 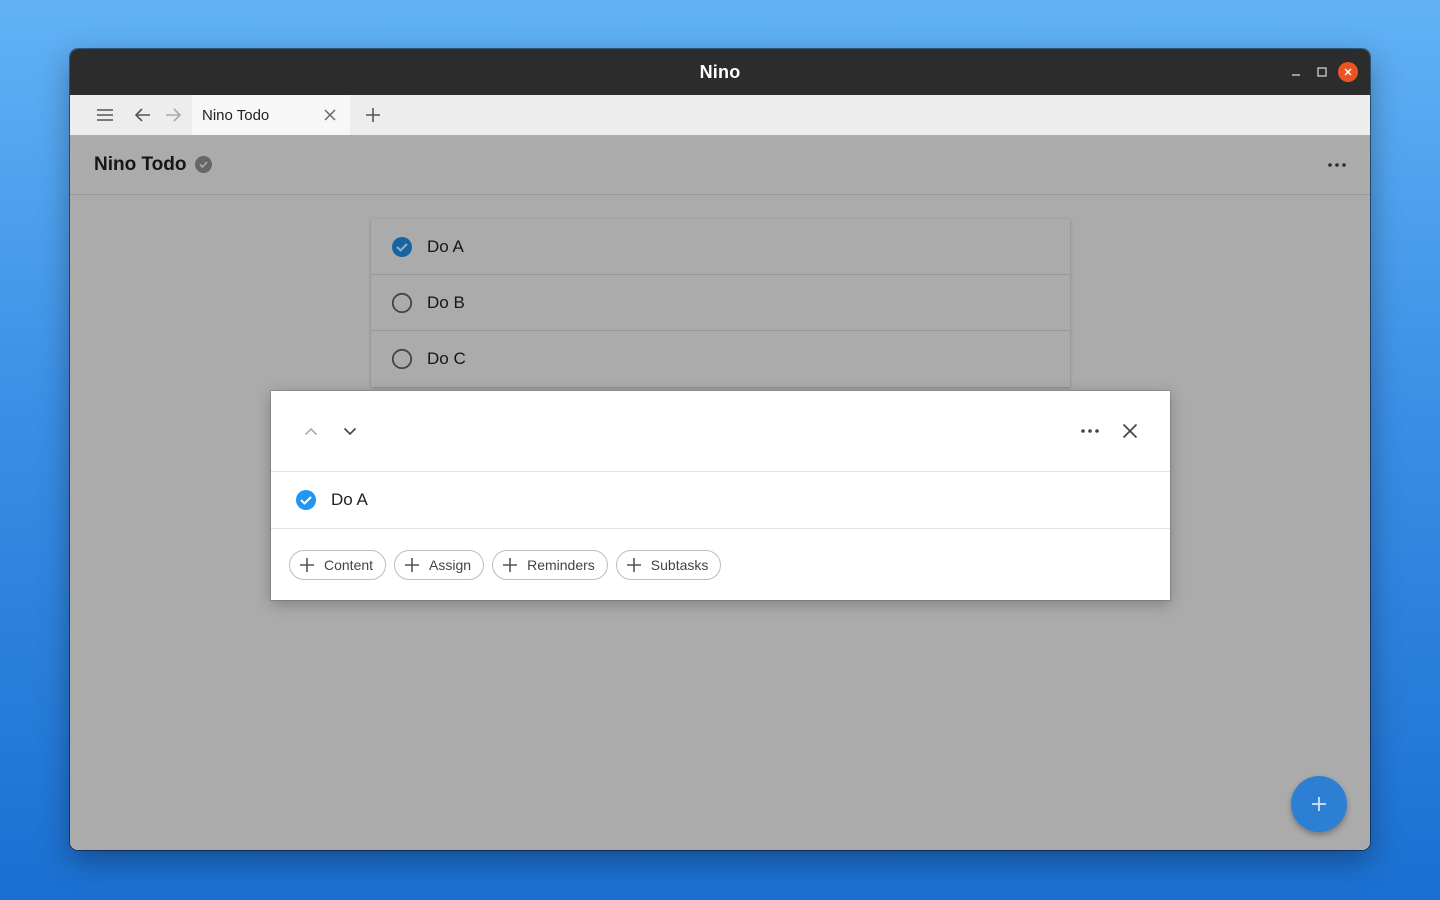 I want to click on maximize-button, so click(x=1322, y=72).